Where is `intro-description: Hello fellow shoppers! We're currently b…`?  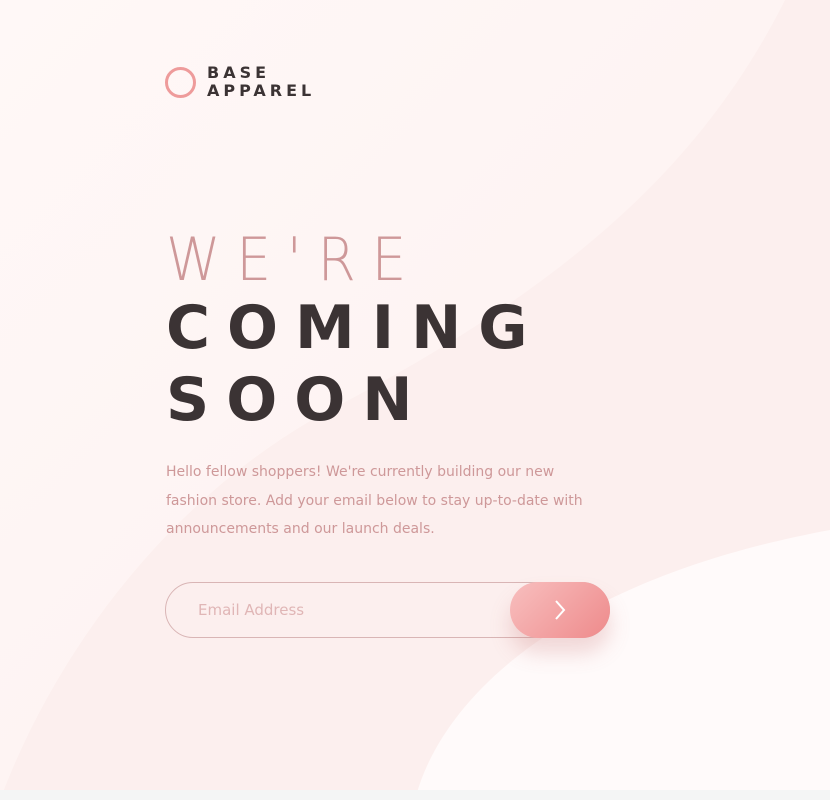 intro-description: Hello fellow shoppers! We're currently b… is located at coordinates (374, 500).